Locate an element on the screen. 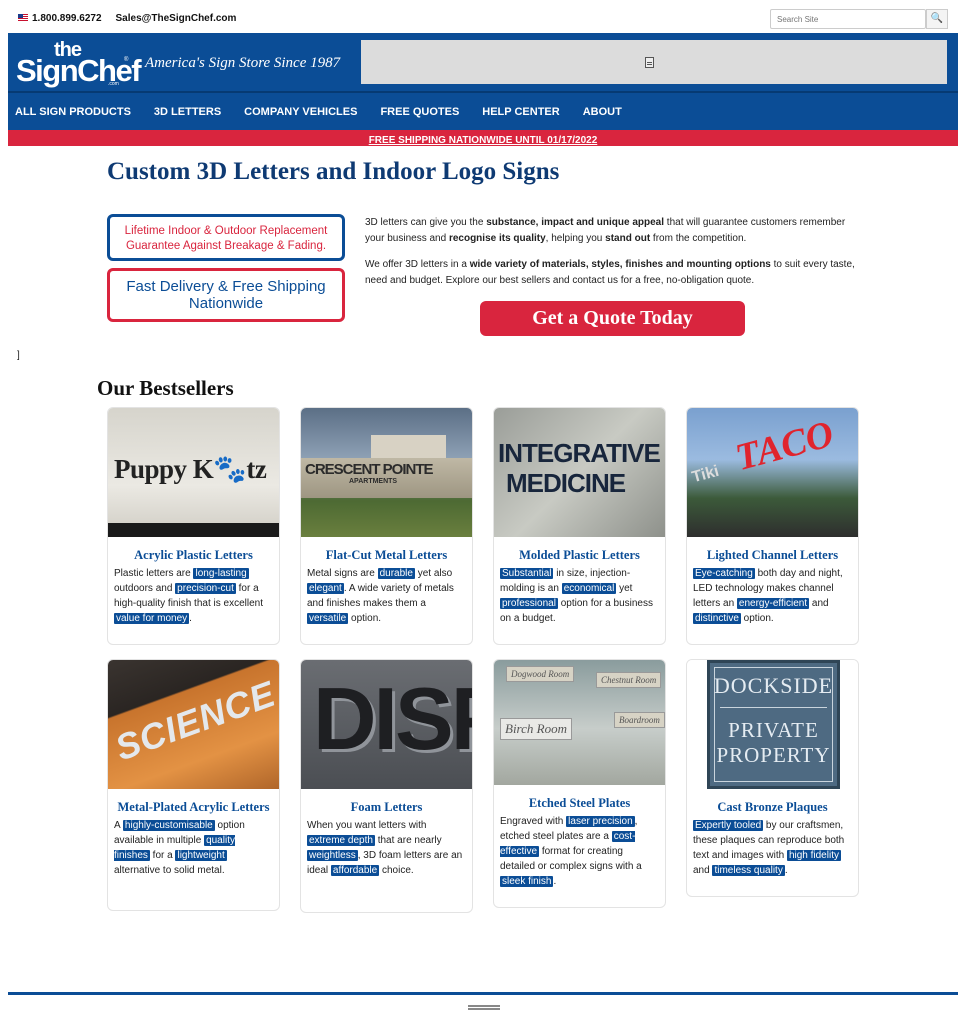  nav-about: ABOUT is located at coordinates (602, 112).